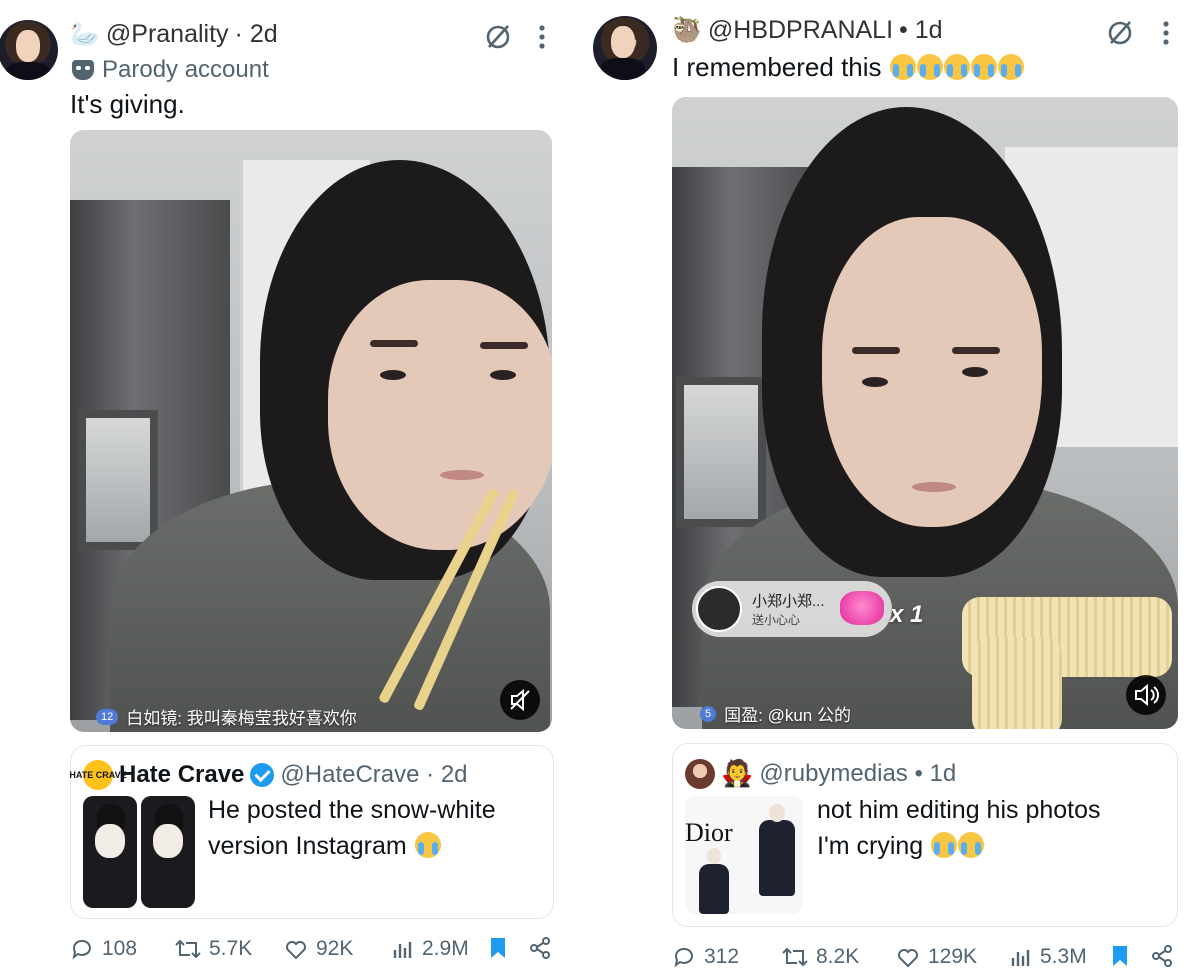 This screenshot has width=1200, height=978. Describe the element at coordinates (1146, 695) in the screenshot. I see `speaker-icon` at that location.